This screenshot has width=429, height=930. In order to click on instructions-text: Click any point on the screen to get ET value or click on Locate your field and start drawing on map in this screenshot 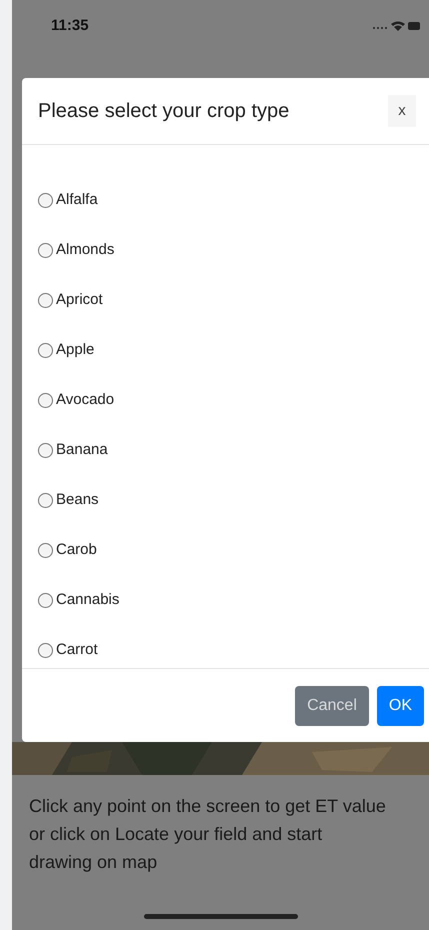, I will do `click(207, 834)`.